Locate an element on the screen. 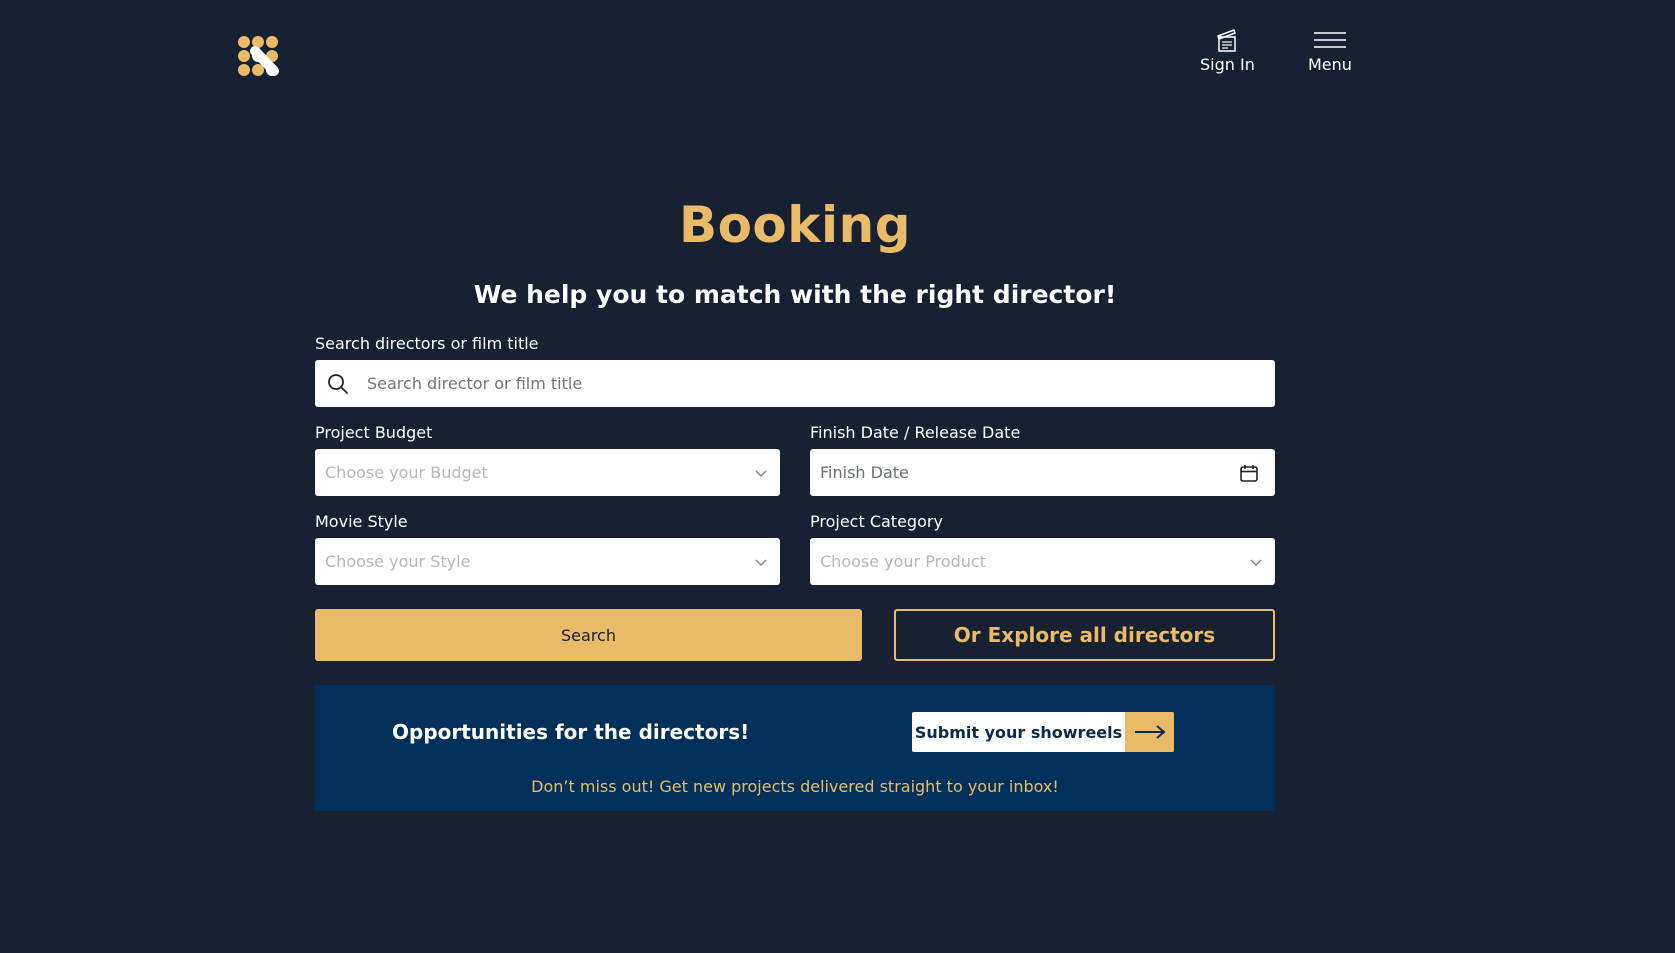 Image resolution: width=1675 pixels, height=953 pixels. category-label: Project Category is located at coordinates (876, 521).